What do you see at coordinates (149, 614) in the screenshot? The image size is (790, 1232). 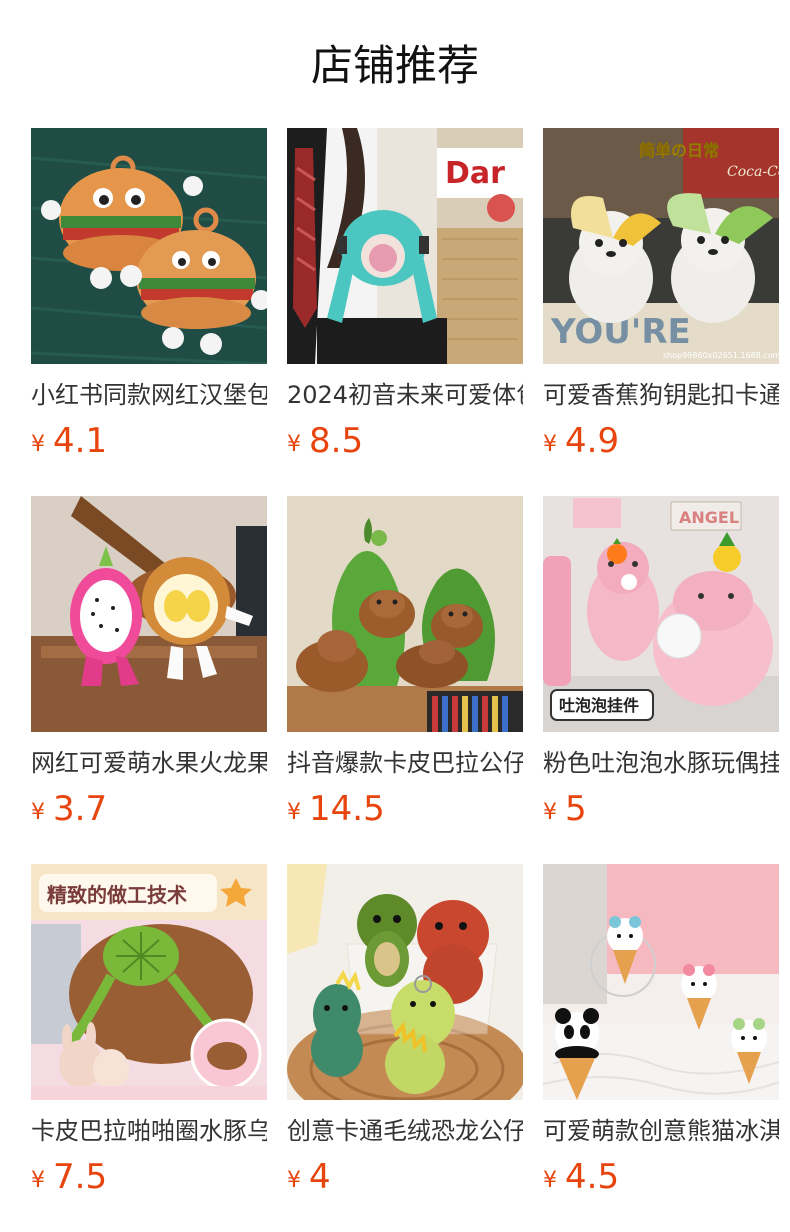 I see `product-image-fruit-plush` at bounding box center [149, 614].